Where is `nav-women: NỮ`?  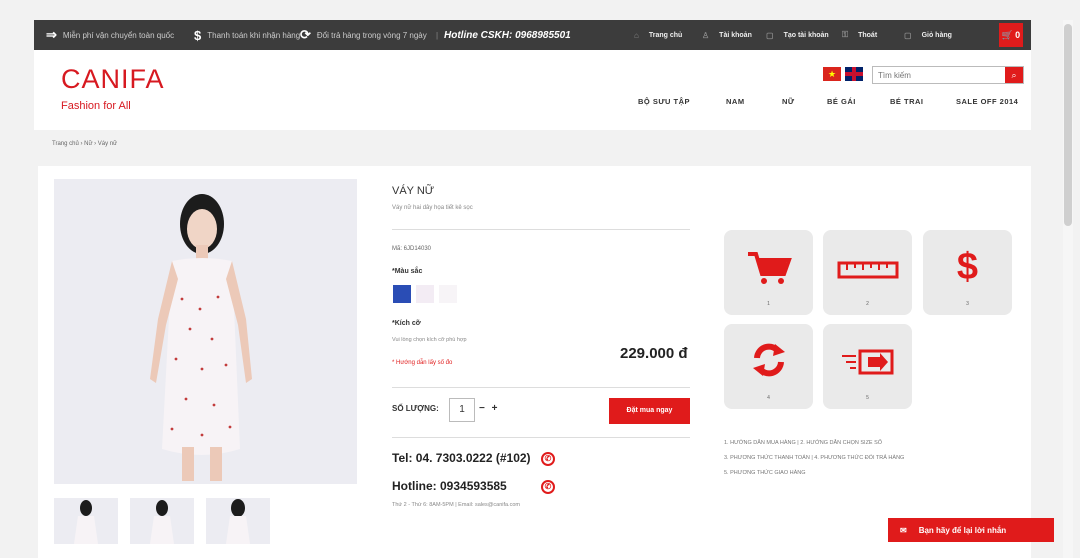 nav-women: NỮ is located at coordinates (788, 101).